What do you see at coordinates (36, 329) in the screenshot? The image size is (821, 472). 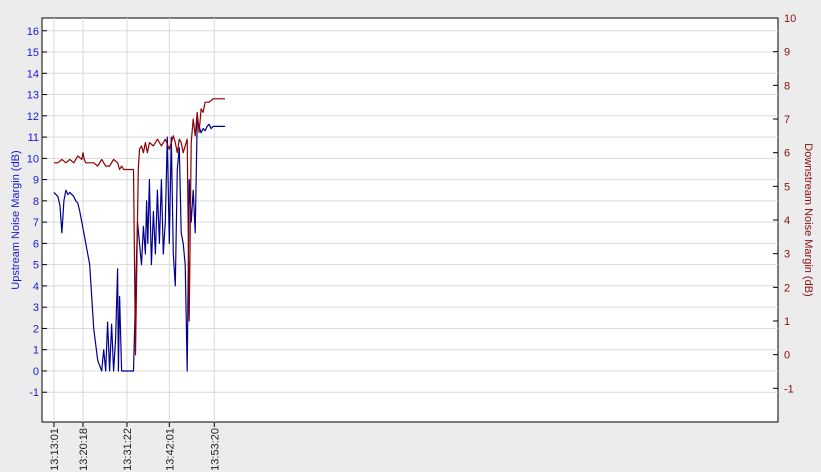 I see `left-tick-label: 2` at bounding box center [36, 329].